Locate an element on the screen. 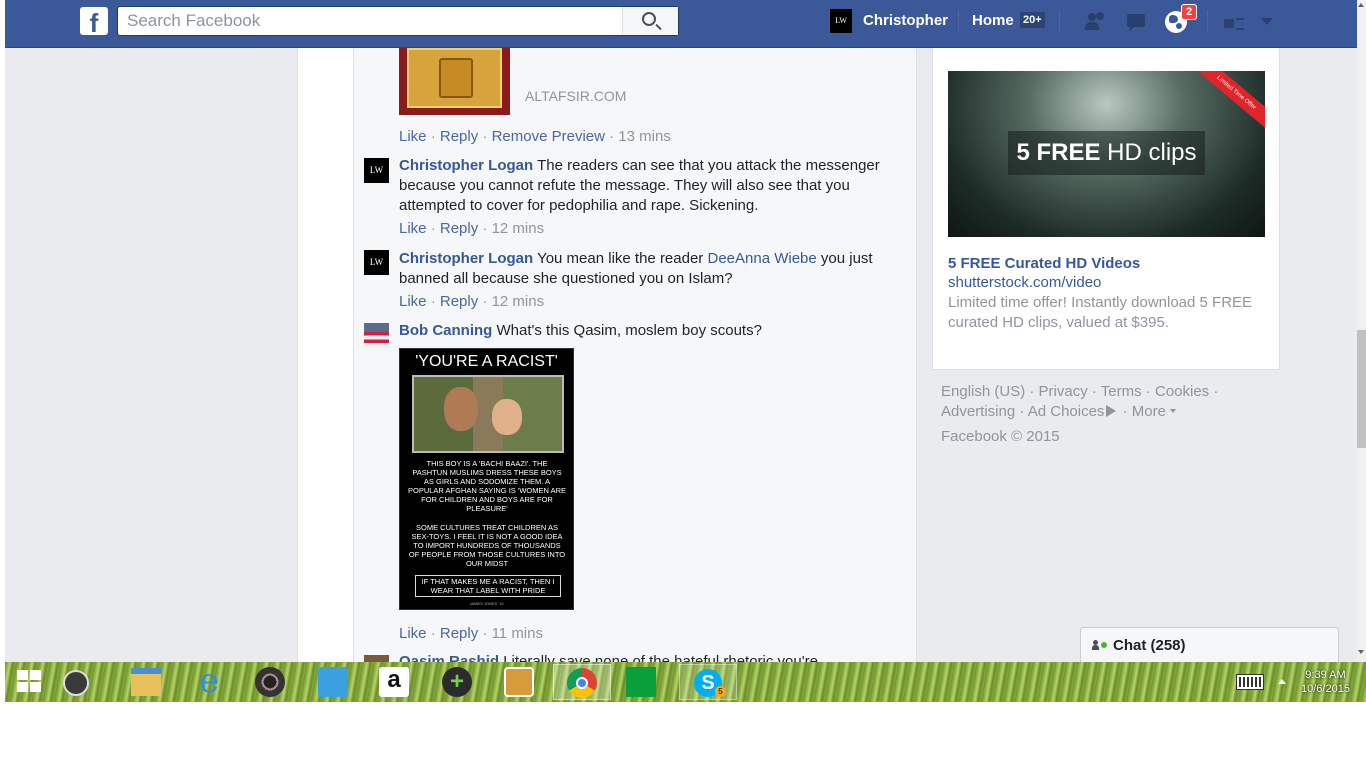 Image resolution: width=1366 pixels, height=768 pixels. ad-image-caption: 5 FREE HD clips is located at coordinates (1106, 153).